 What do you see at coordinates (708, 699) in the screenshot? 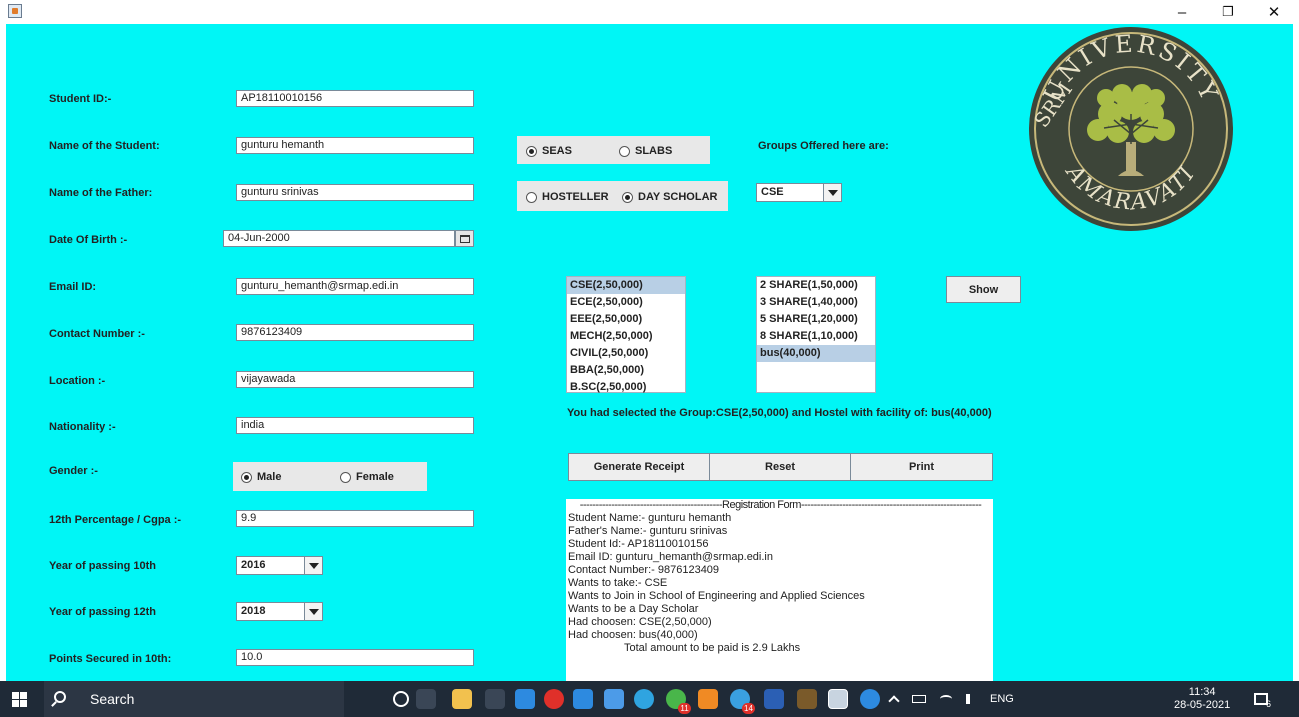
I see `sublime-icon` at bounding box center [708, 699].